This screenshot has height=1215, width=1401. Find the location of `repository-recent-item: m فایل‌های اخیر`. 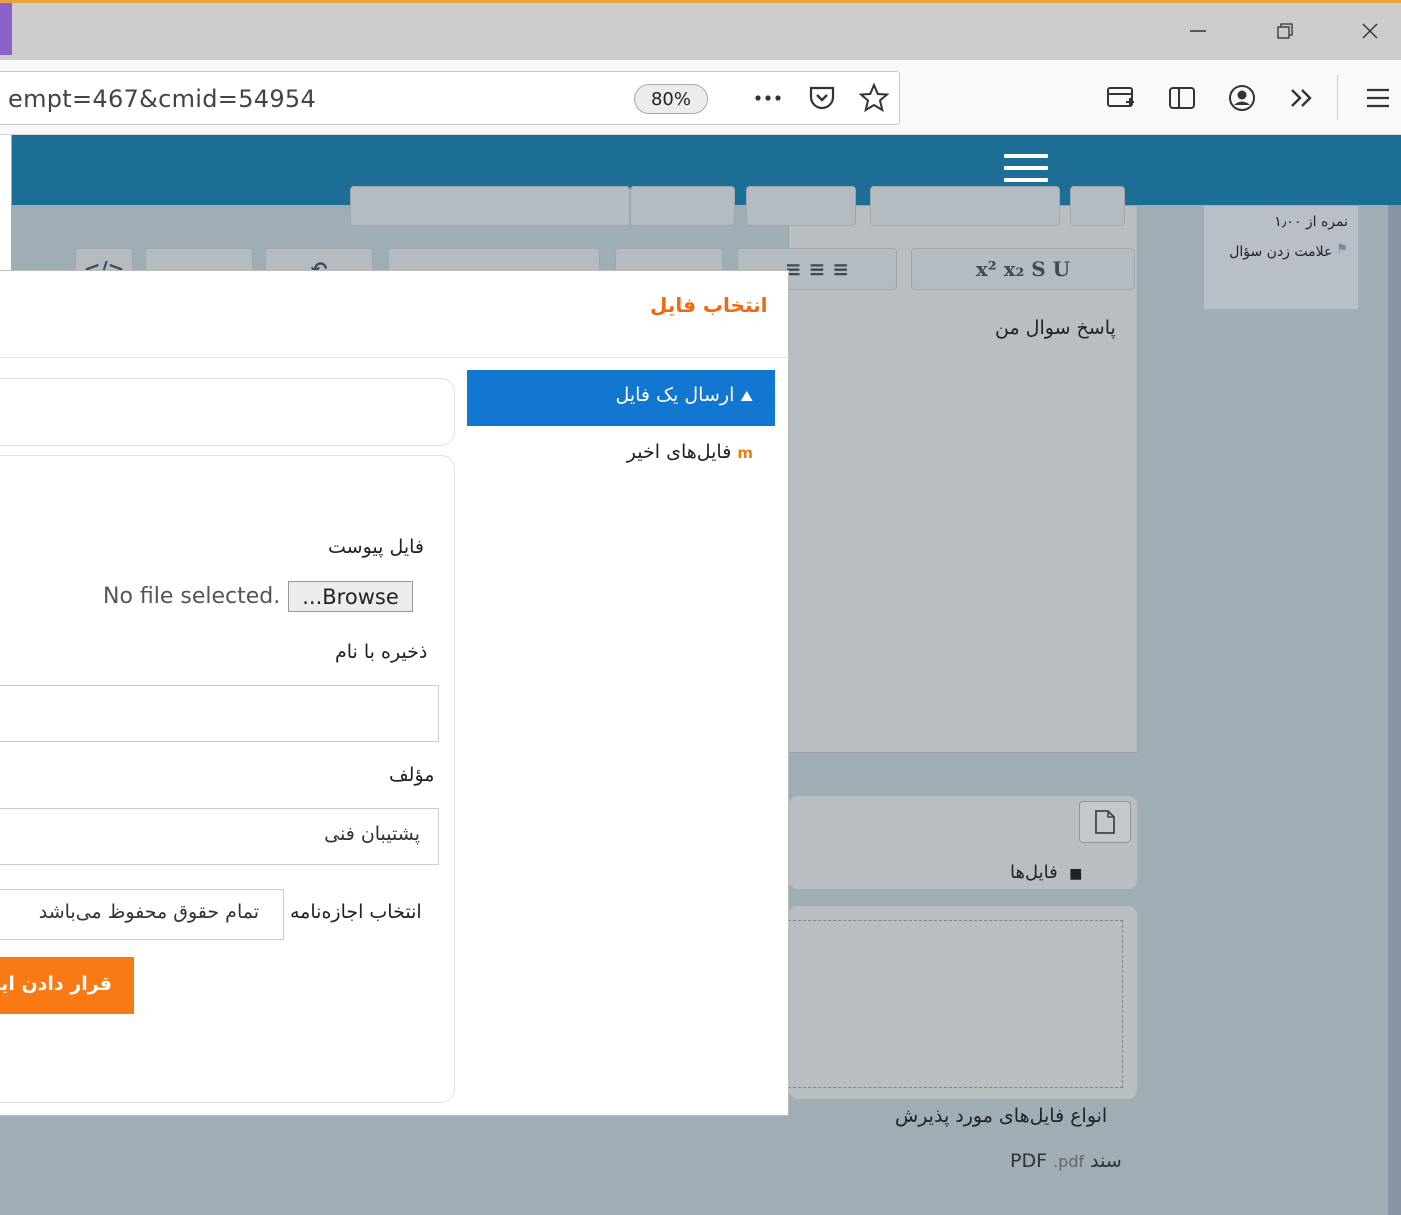

repository-recent-item: m فایل‌های اخیر is located at coordinates (621, 455).